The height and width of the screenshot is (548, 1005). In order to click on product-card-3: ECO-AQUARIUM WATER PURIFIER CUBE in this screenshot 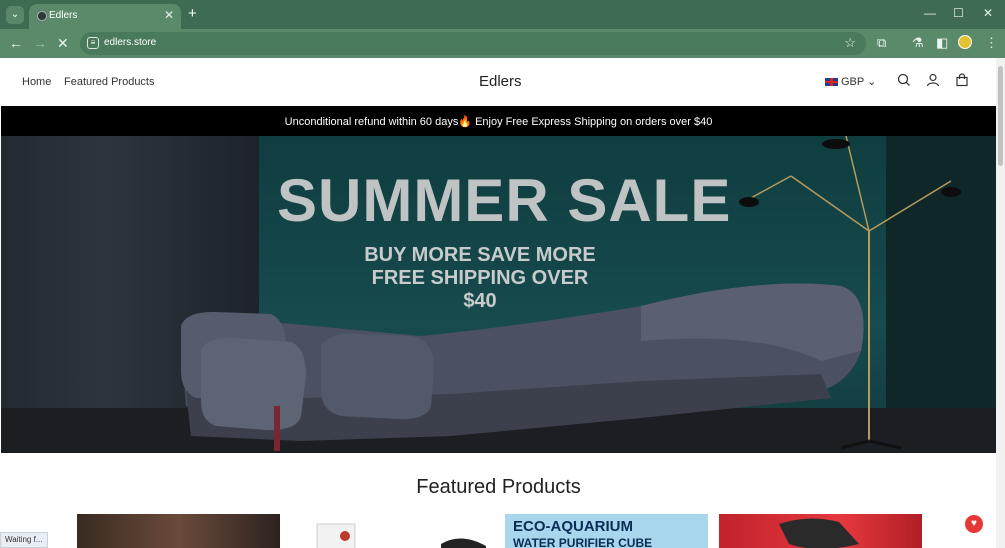, I will do `click(606, 531)`.